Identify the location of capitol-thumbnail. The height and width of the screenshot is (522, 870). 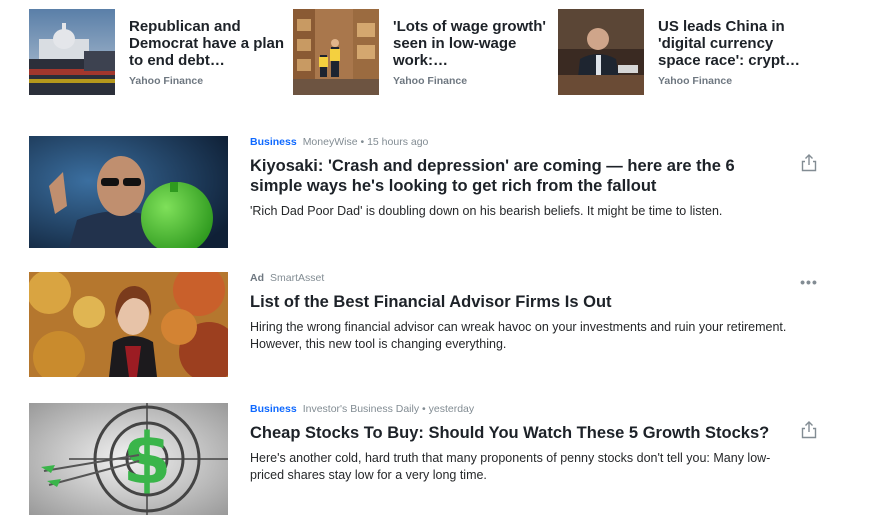
(72, 52).